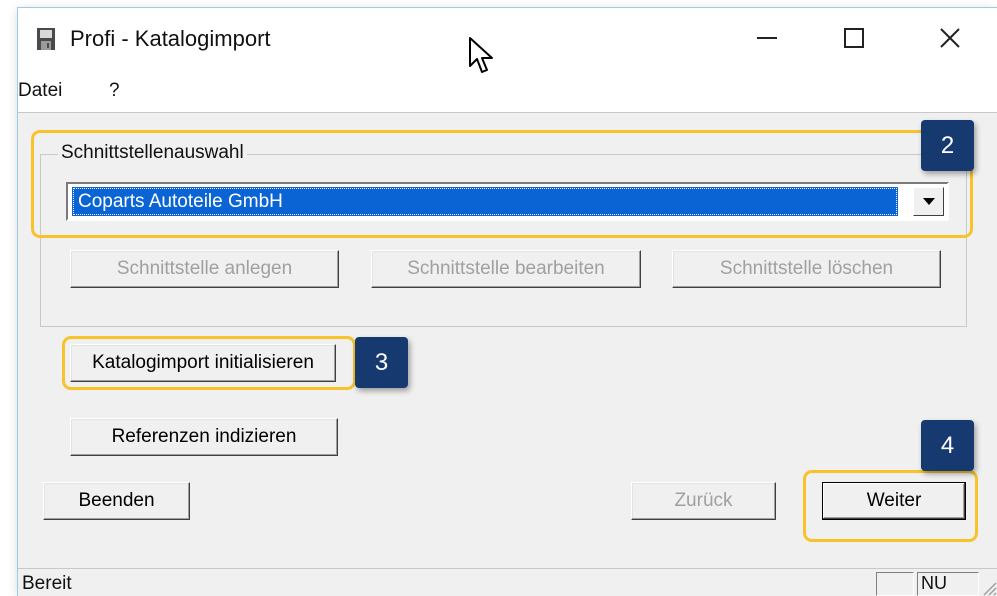 This screenshot has height=596, width=997. I want to click on menu-bar: Datei ?, so click(507, 93).